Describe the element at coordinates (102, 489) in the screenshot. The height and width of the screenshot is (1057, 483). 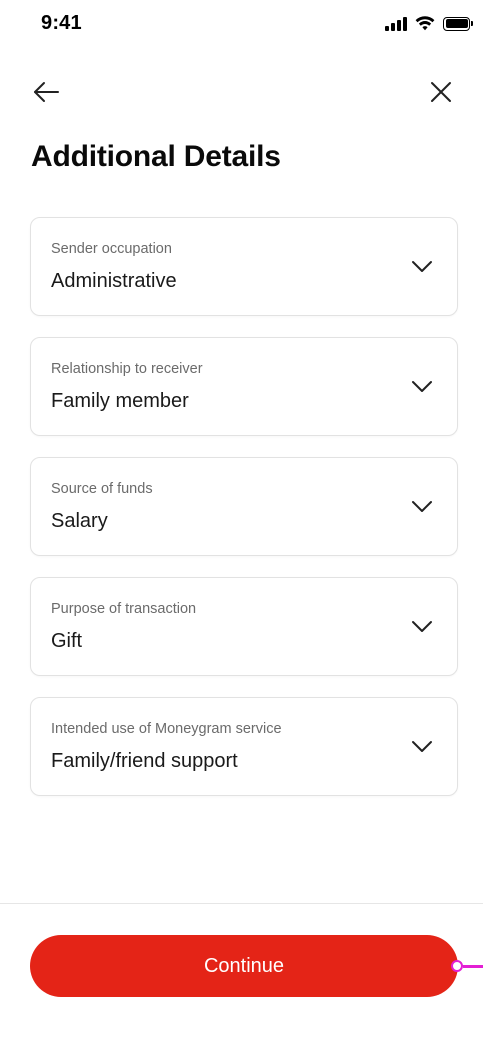
I see `field-label: Source of funds` at that location.